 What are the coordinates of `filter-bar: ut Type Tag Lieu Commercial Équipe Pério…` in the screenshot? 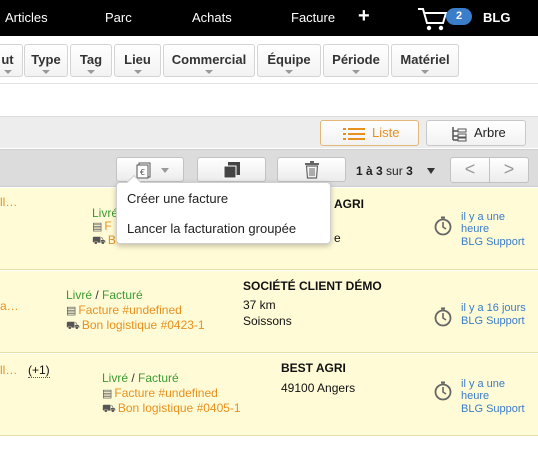 It's located at (269, 60).